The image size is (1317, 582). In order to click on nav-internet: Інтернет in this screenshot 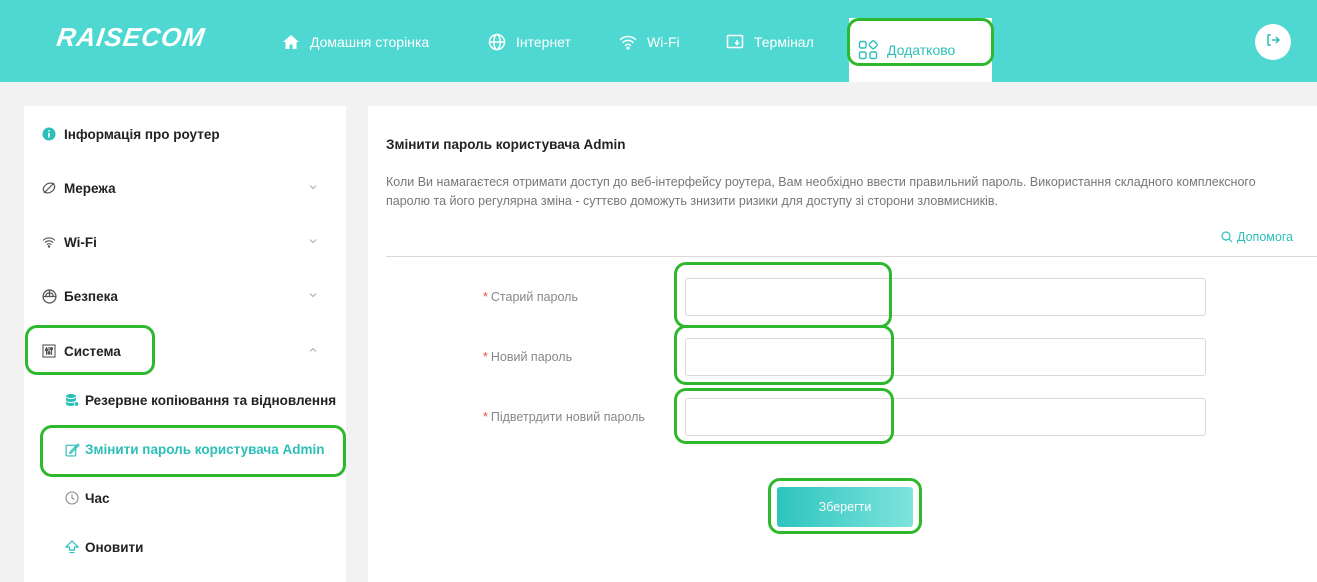, I will do `click(528, 42)`.